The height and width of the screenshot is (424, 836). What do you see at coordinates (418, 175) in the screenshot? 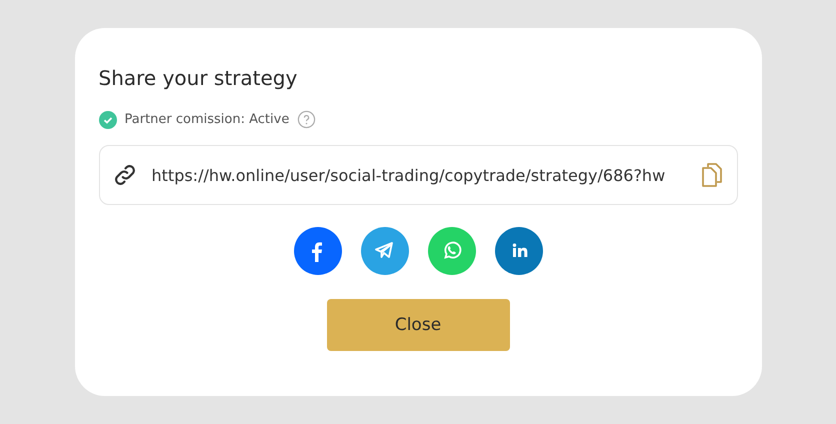
I see `share-link-field: https://hw.online/user/social-trading/copytrade/strategy/686?hw` at bounding box center [418, 175].